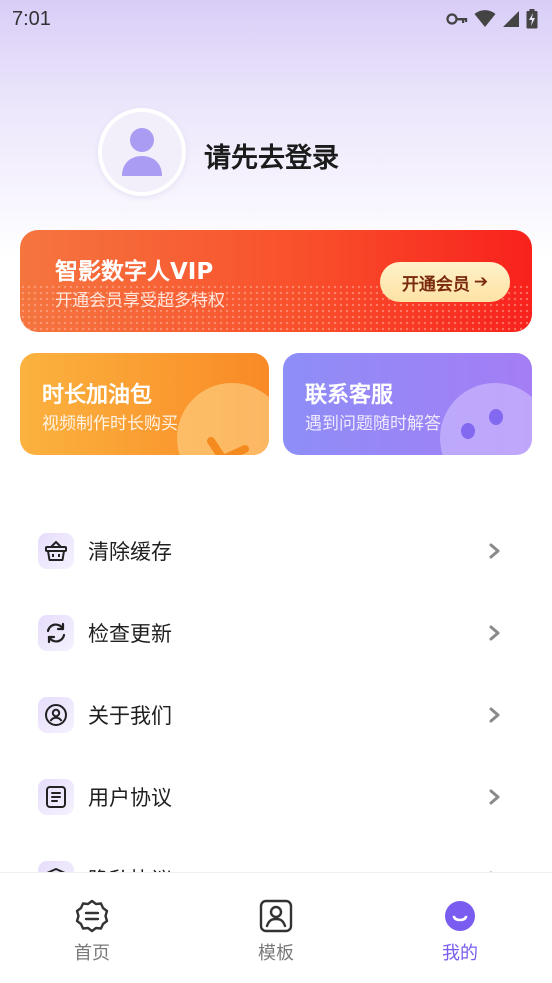 The width and height of the screenshot is (552, 983). What do you see at coordinates (130, 634) in the screenshot?
I see `menu-label: 检查更新` at bounding box center [130, 634].